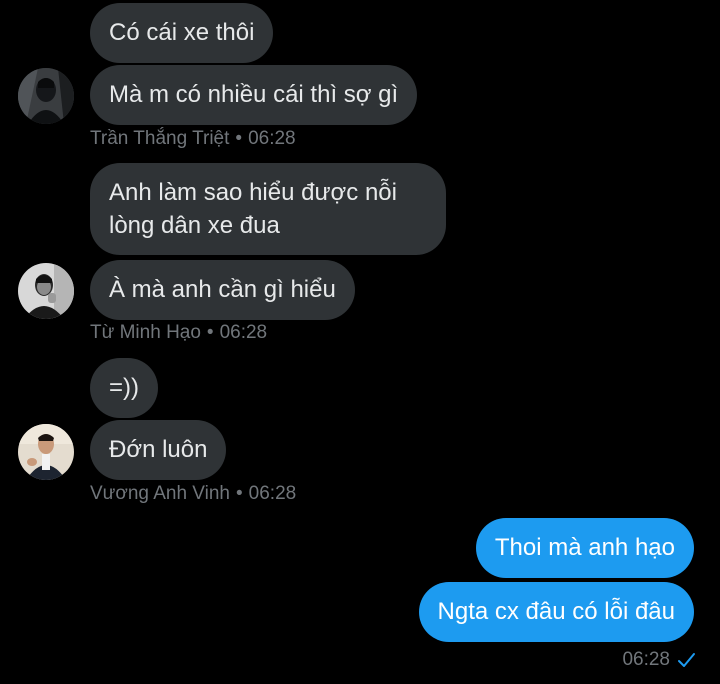 The height and width of the screenshot is (684, 720). Describe the element at coordinates (182, 33) in the screenshot. I see `incoming-message: Có cái xe thôi` at that location.